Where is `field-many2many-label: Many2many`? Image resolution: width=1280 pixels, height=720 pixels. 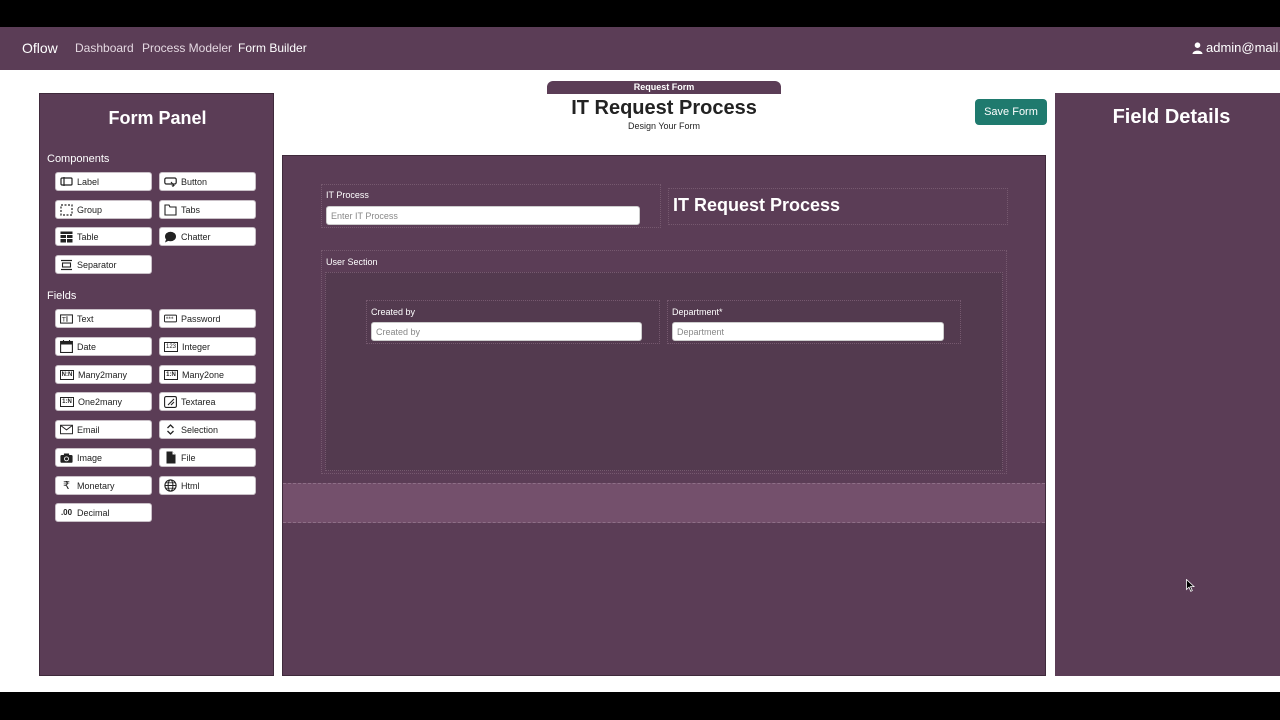 field-many2many-label: Many2many is located at coordinates (103, 374).